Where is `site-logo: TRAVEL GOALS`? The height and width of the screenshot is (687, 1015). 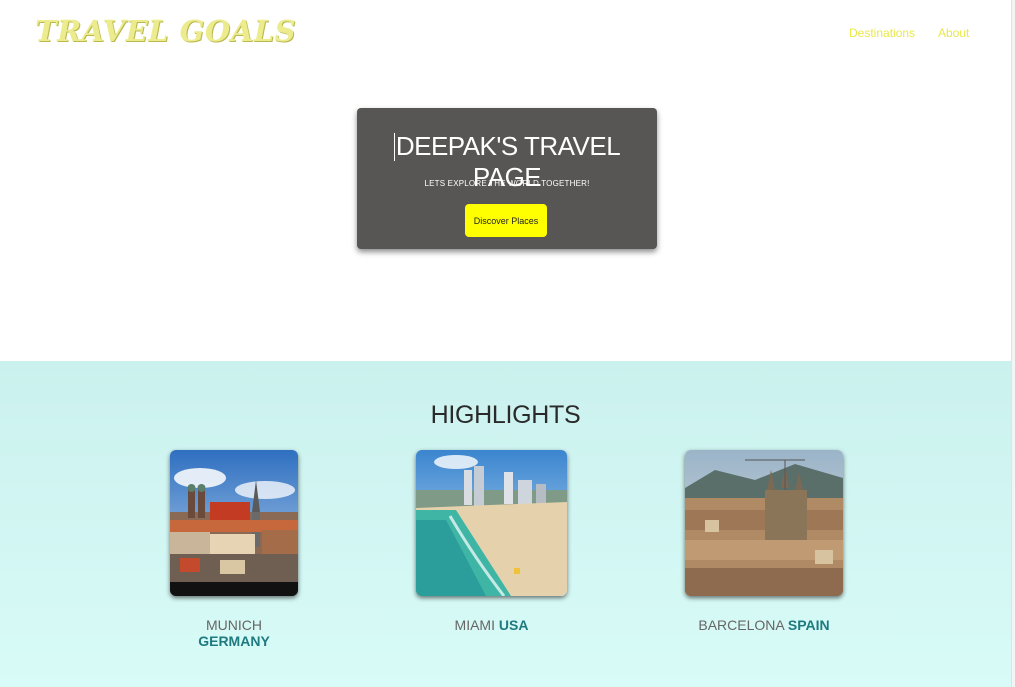
site-logo: TRAVEL GOALS is located at coordinates (165, 31).